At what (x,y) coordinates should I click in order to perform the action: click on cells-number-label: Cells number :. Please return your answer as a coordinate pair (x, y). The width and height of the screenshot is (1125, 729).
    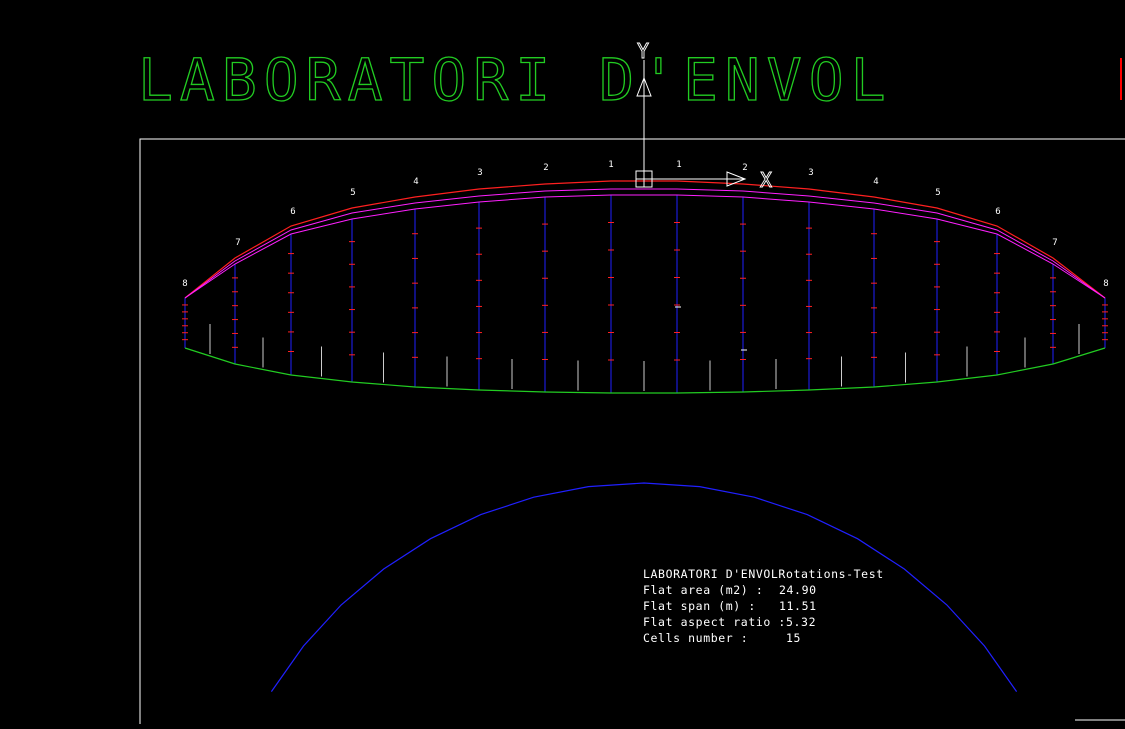
    Looking at the image, I should click on (695, 638).